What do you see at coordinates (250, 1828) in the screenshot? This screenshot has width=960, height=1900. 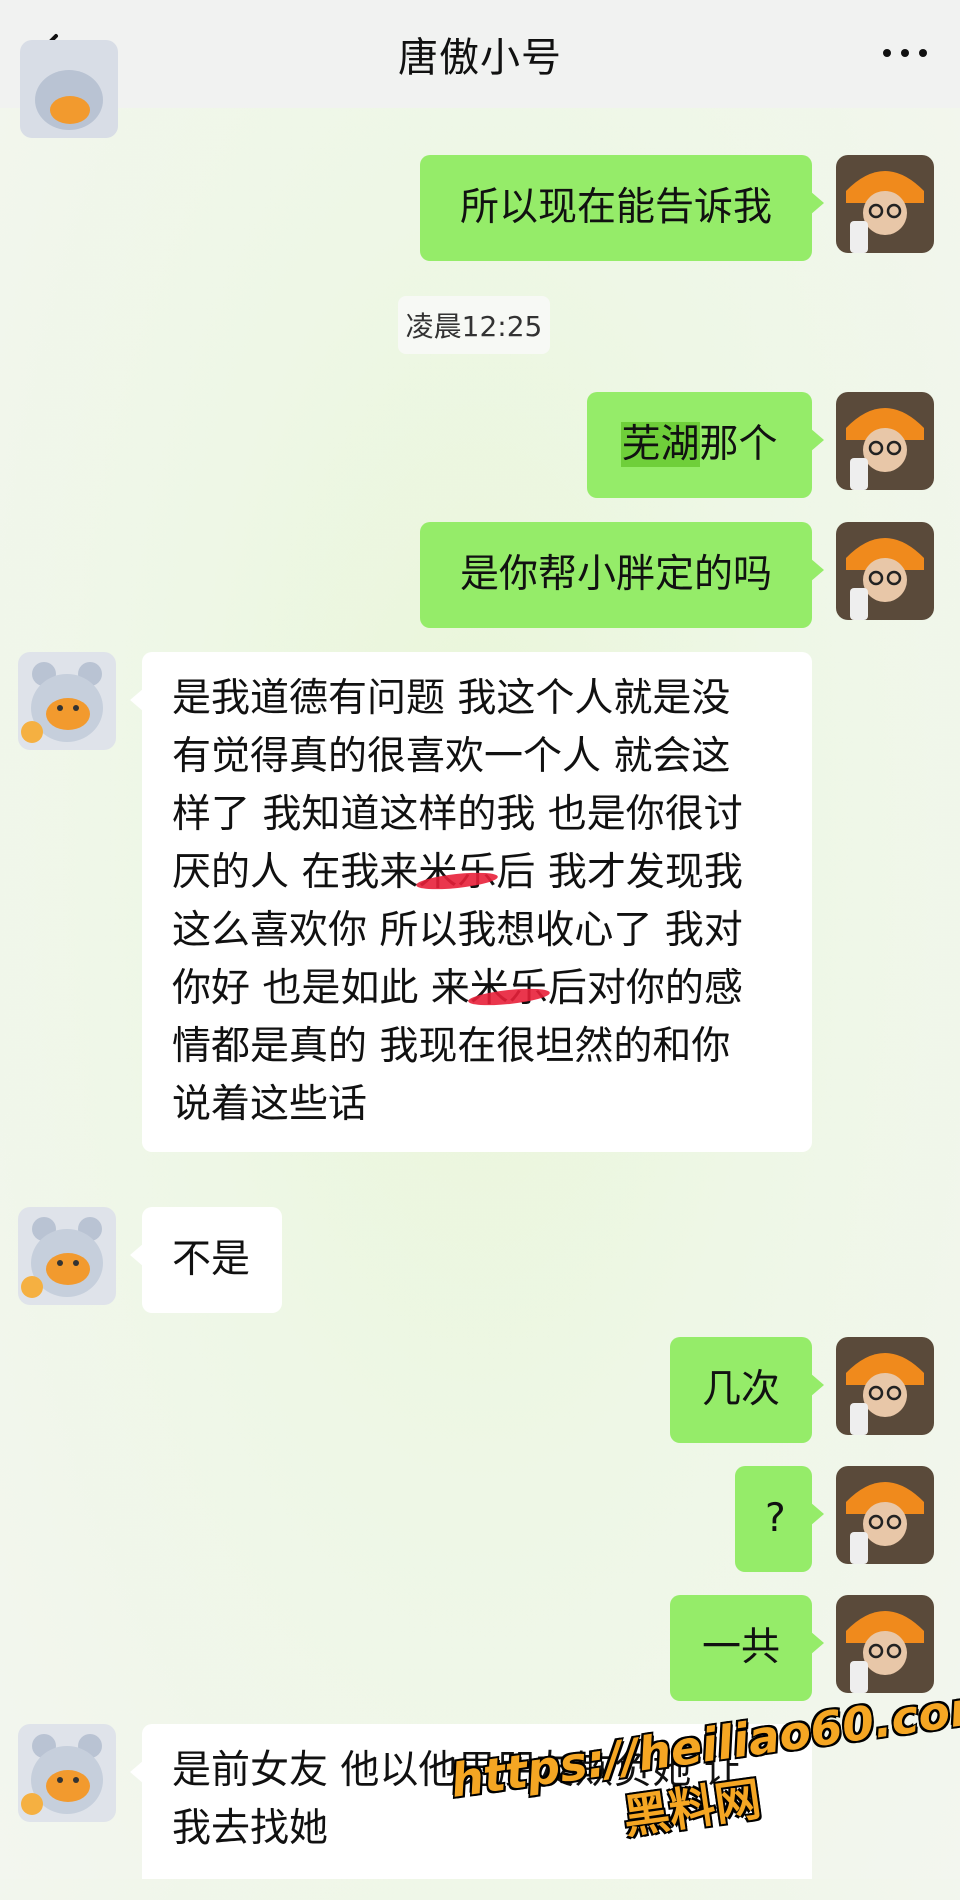 I see `message-line: 我去找她` at bounding box center [250, 1828].